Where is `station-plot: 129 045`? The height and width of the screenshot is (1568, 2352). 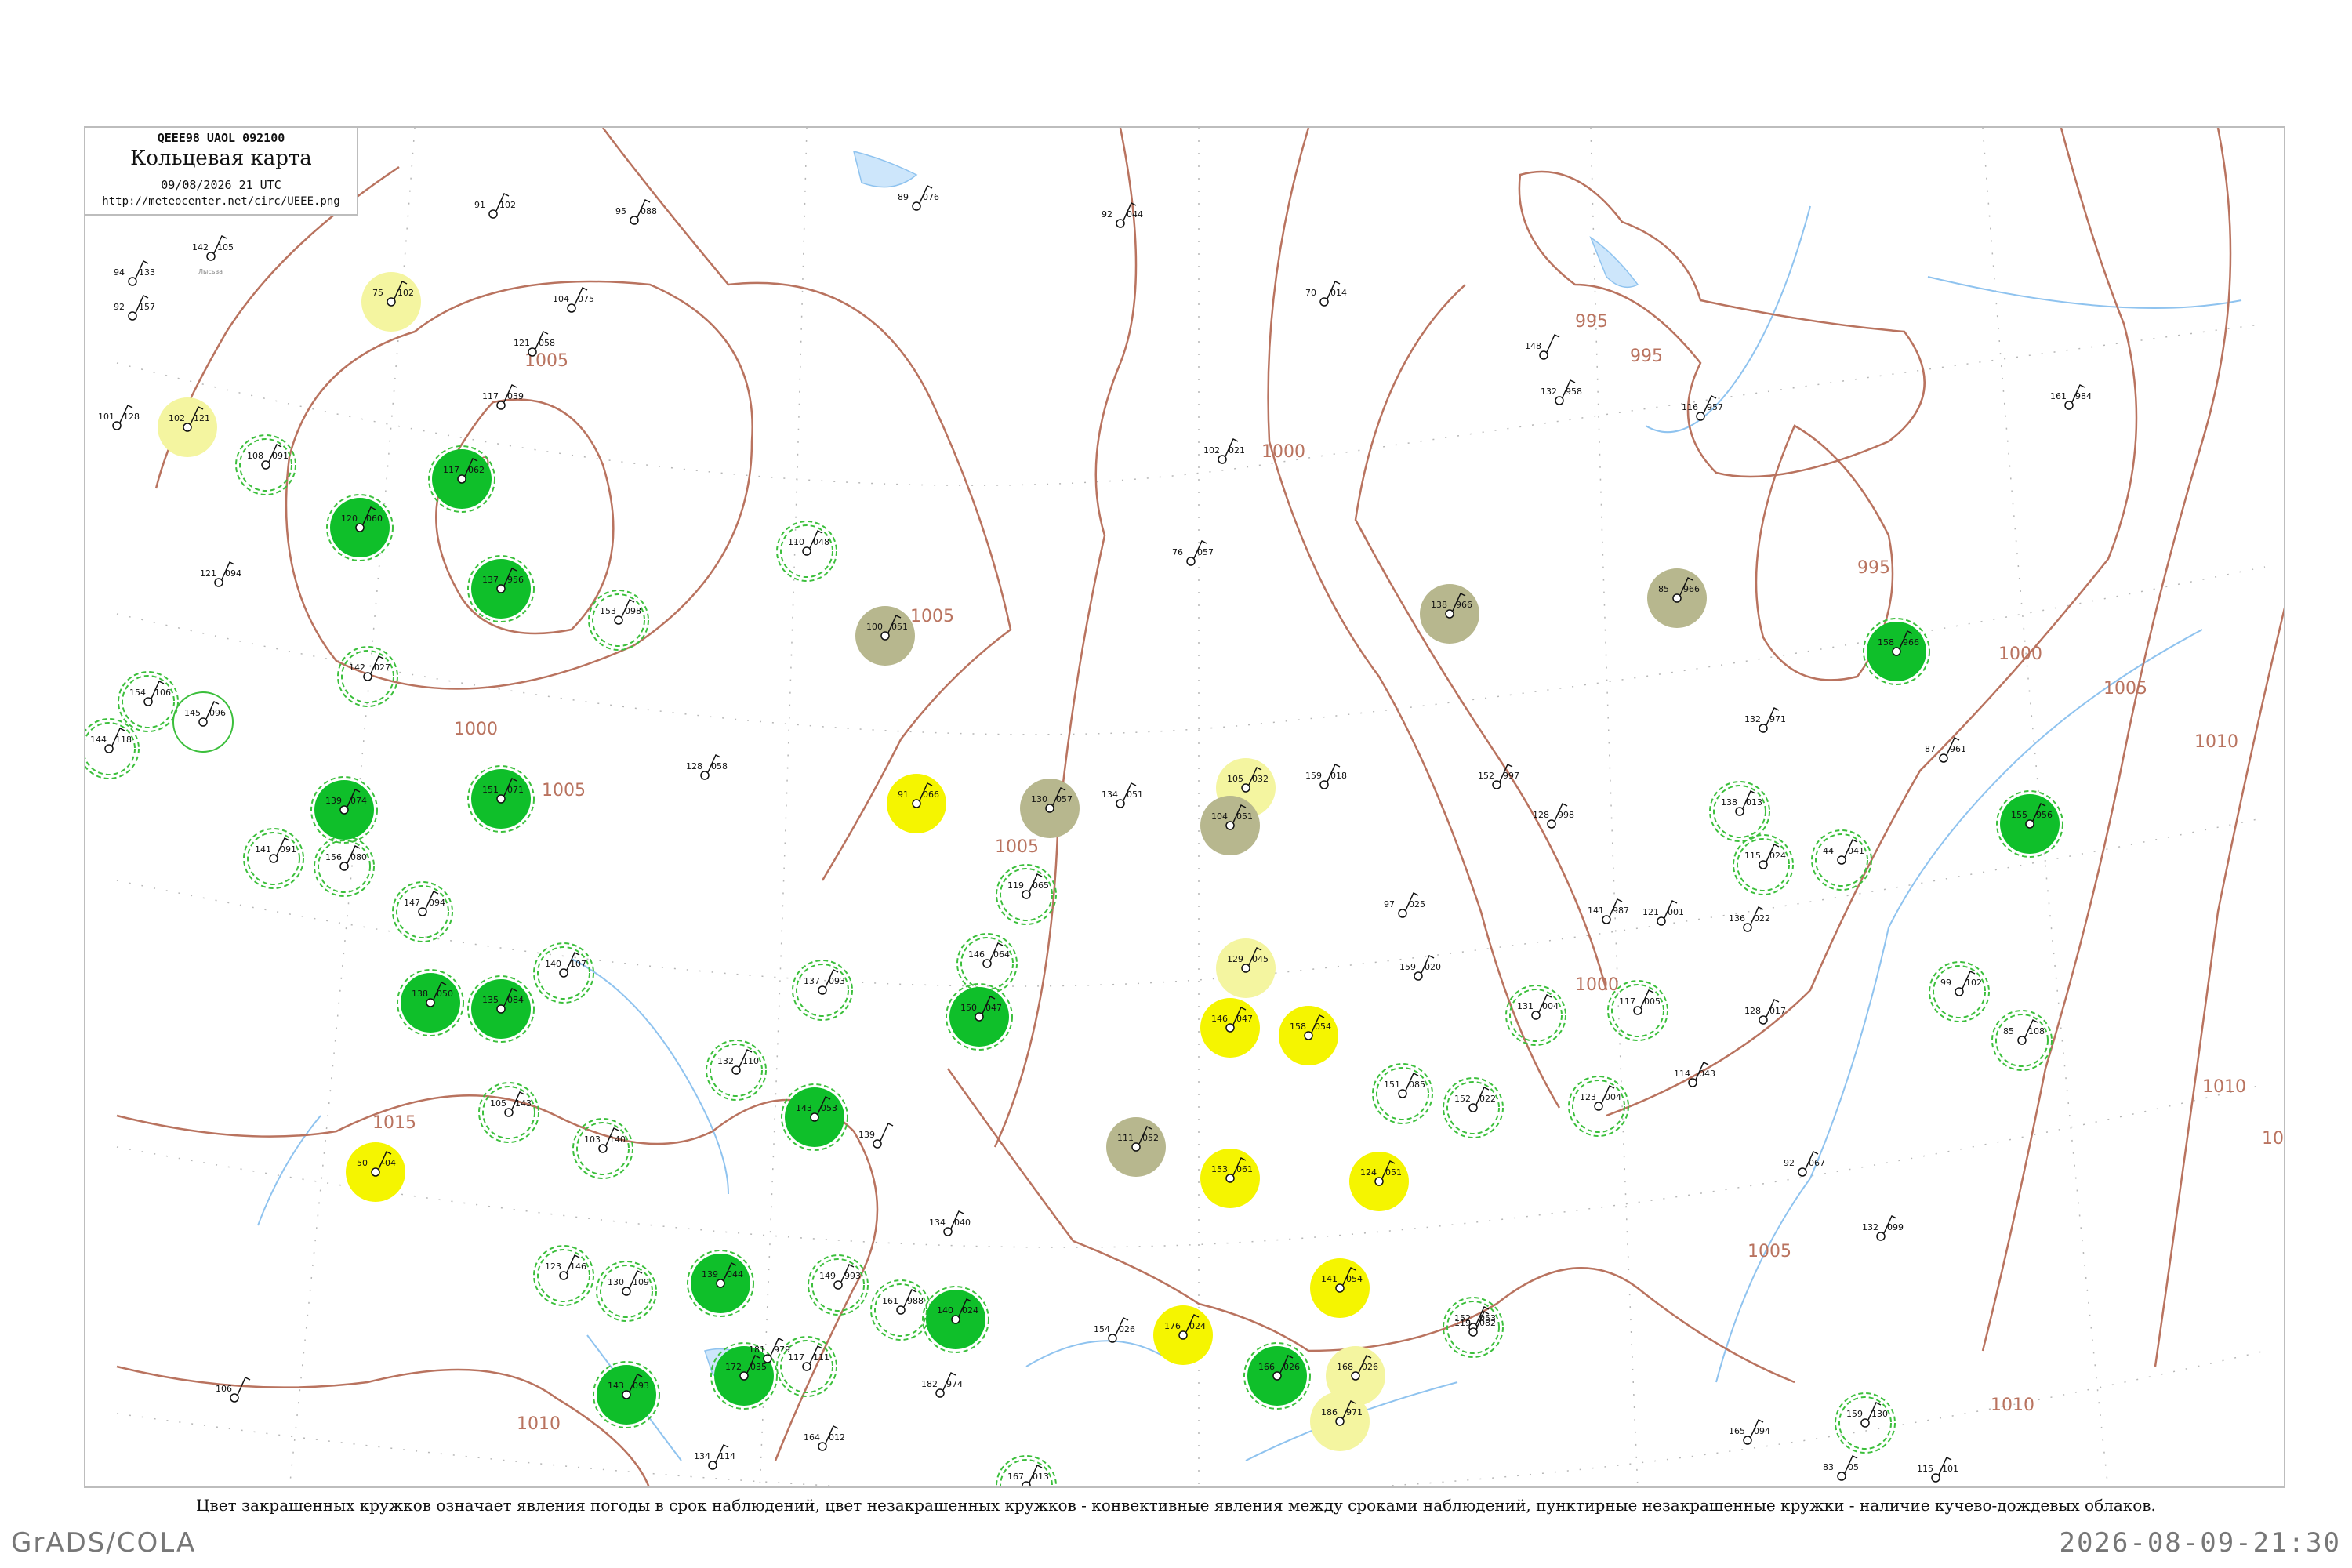
station-plot: 129 045 is located at coordinates (1246, 968).